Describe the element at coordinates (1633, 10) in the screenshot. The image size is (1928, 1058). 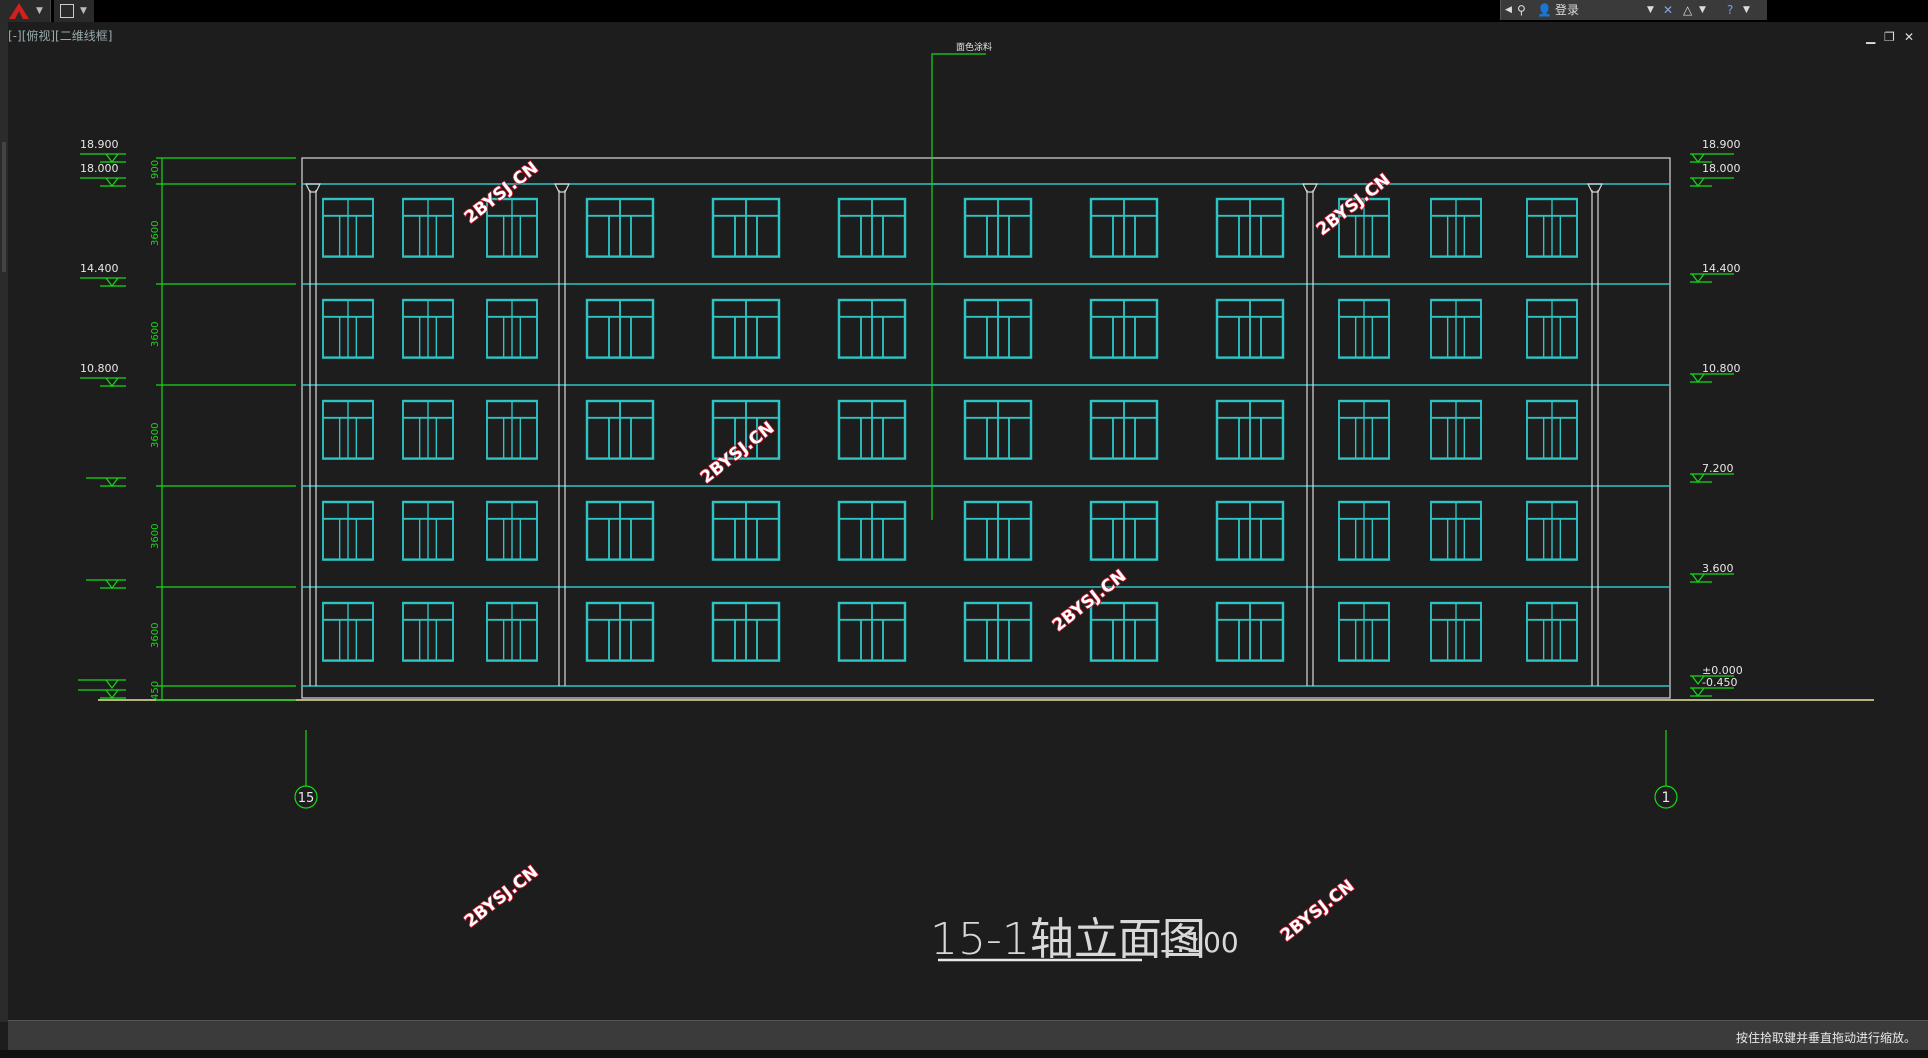
I see `info-center: ◀ ⚲ 👤 登录 ▼ ✕ △ ▼ ? ▼` at that location.